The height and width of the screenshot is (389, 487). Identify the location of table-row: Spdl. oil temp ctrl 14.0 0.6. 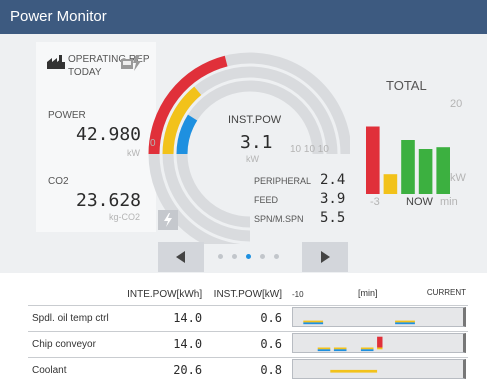
(248, 318).